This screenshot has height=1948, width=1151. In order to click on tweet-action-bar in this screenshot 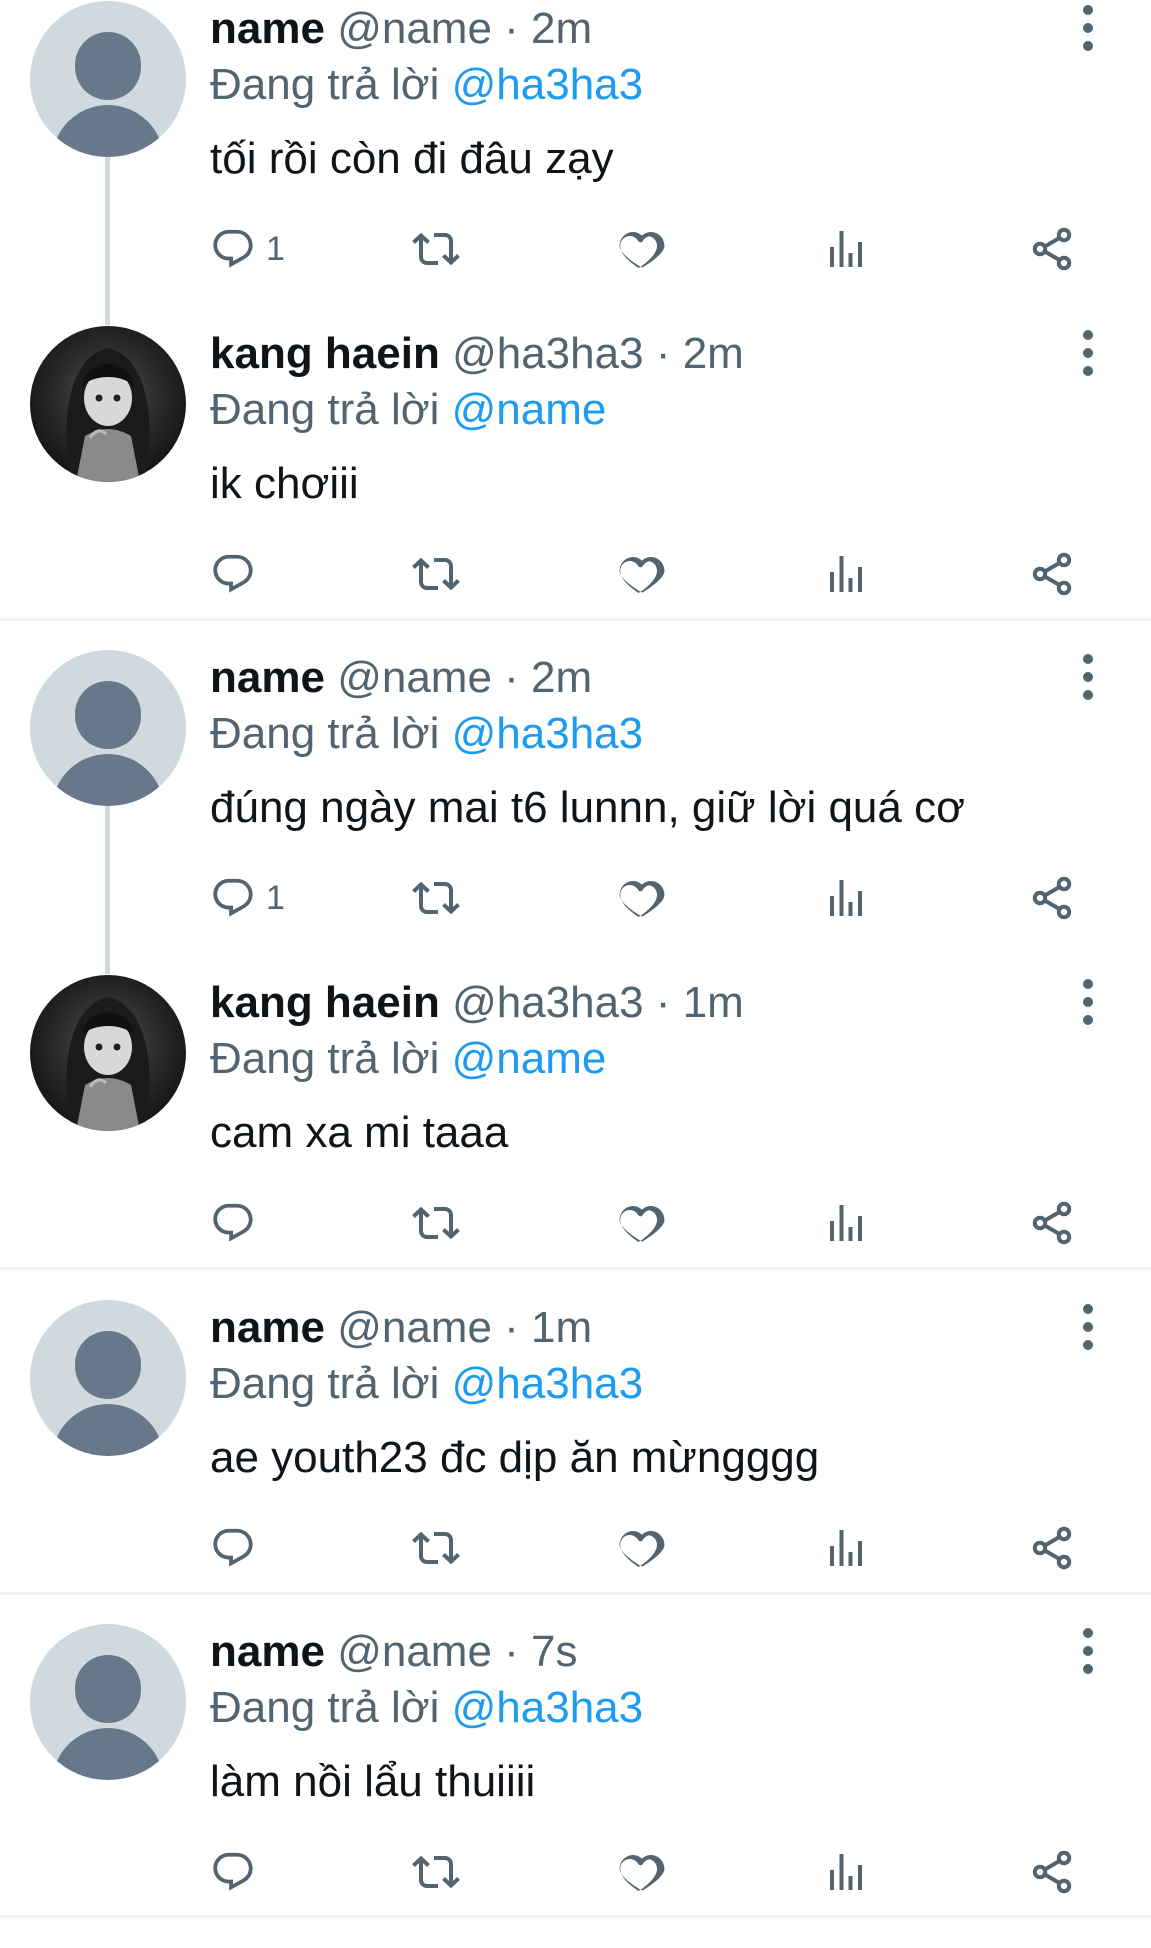, I will do `click(575, 574)`.